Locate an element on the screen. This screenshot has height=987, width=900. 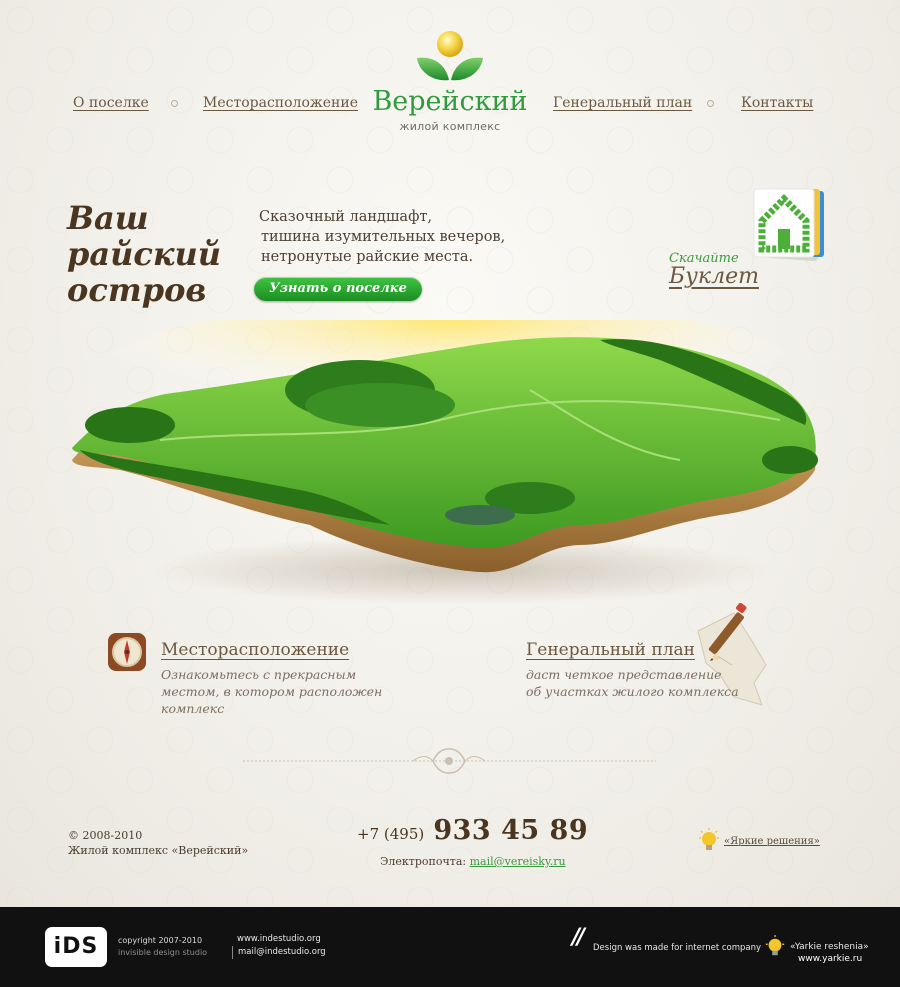
studio-site-link: www.indestudio.org is located at coordinates (281, 939).